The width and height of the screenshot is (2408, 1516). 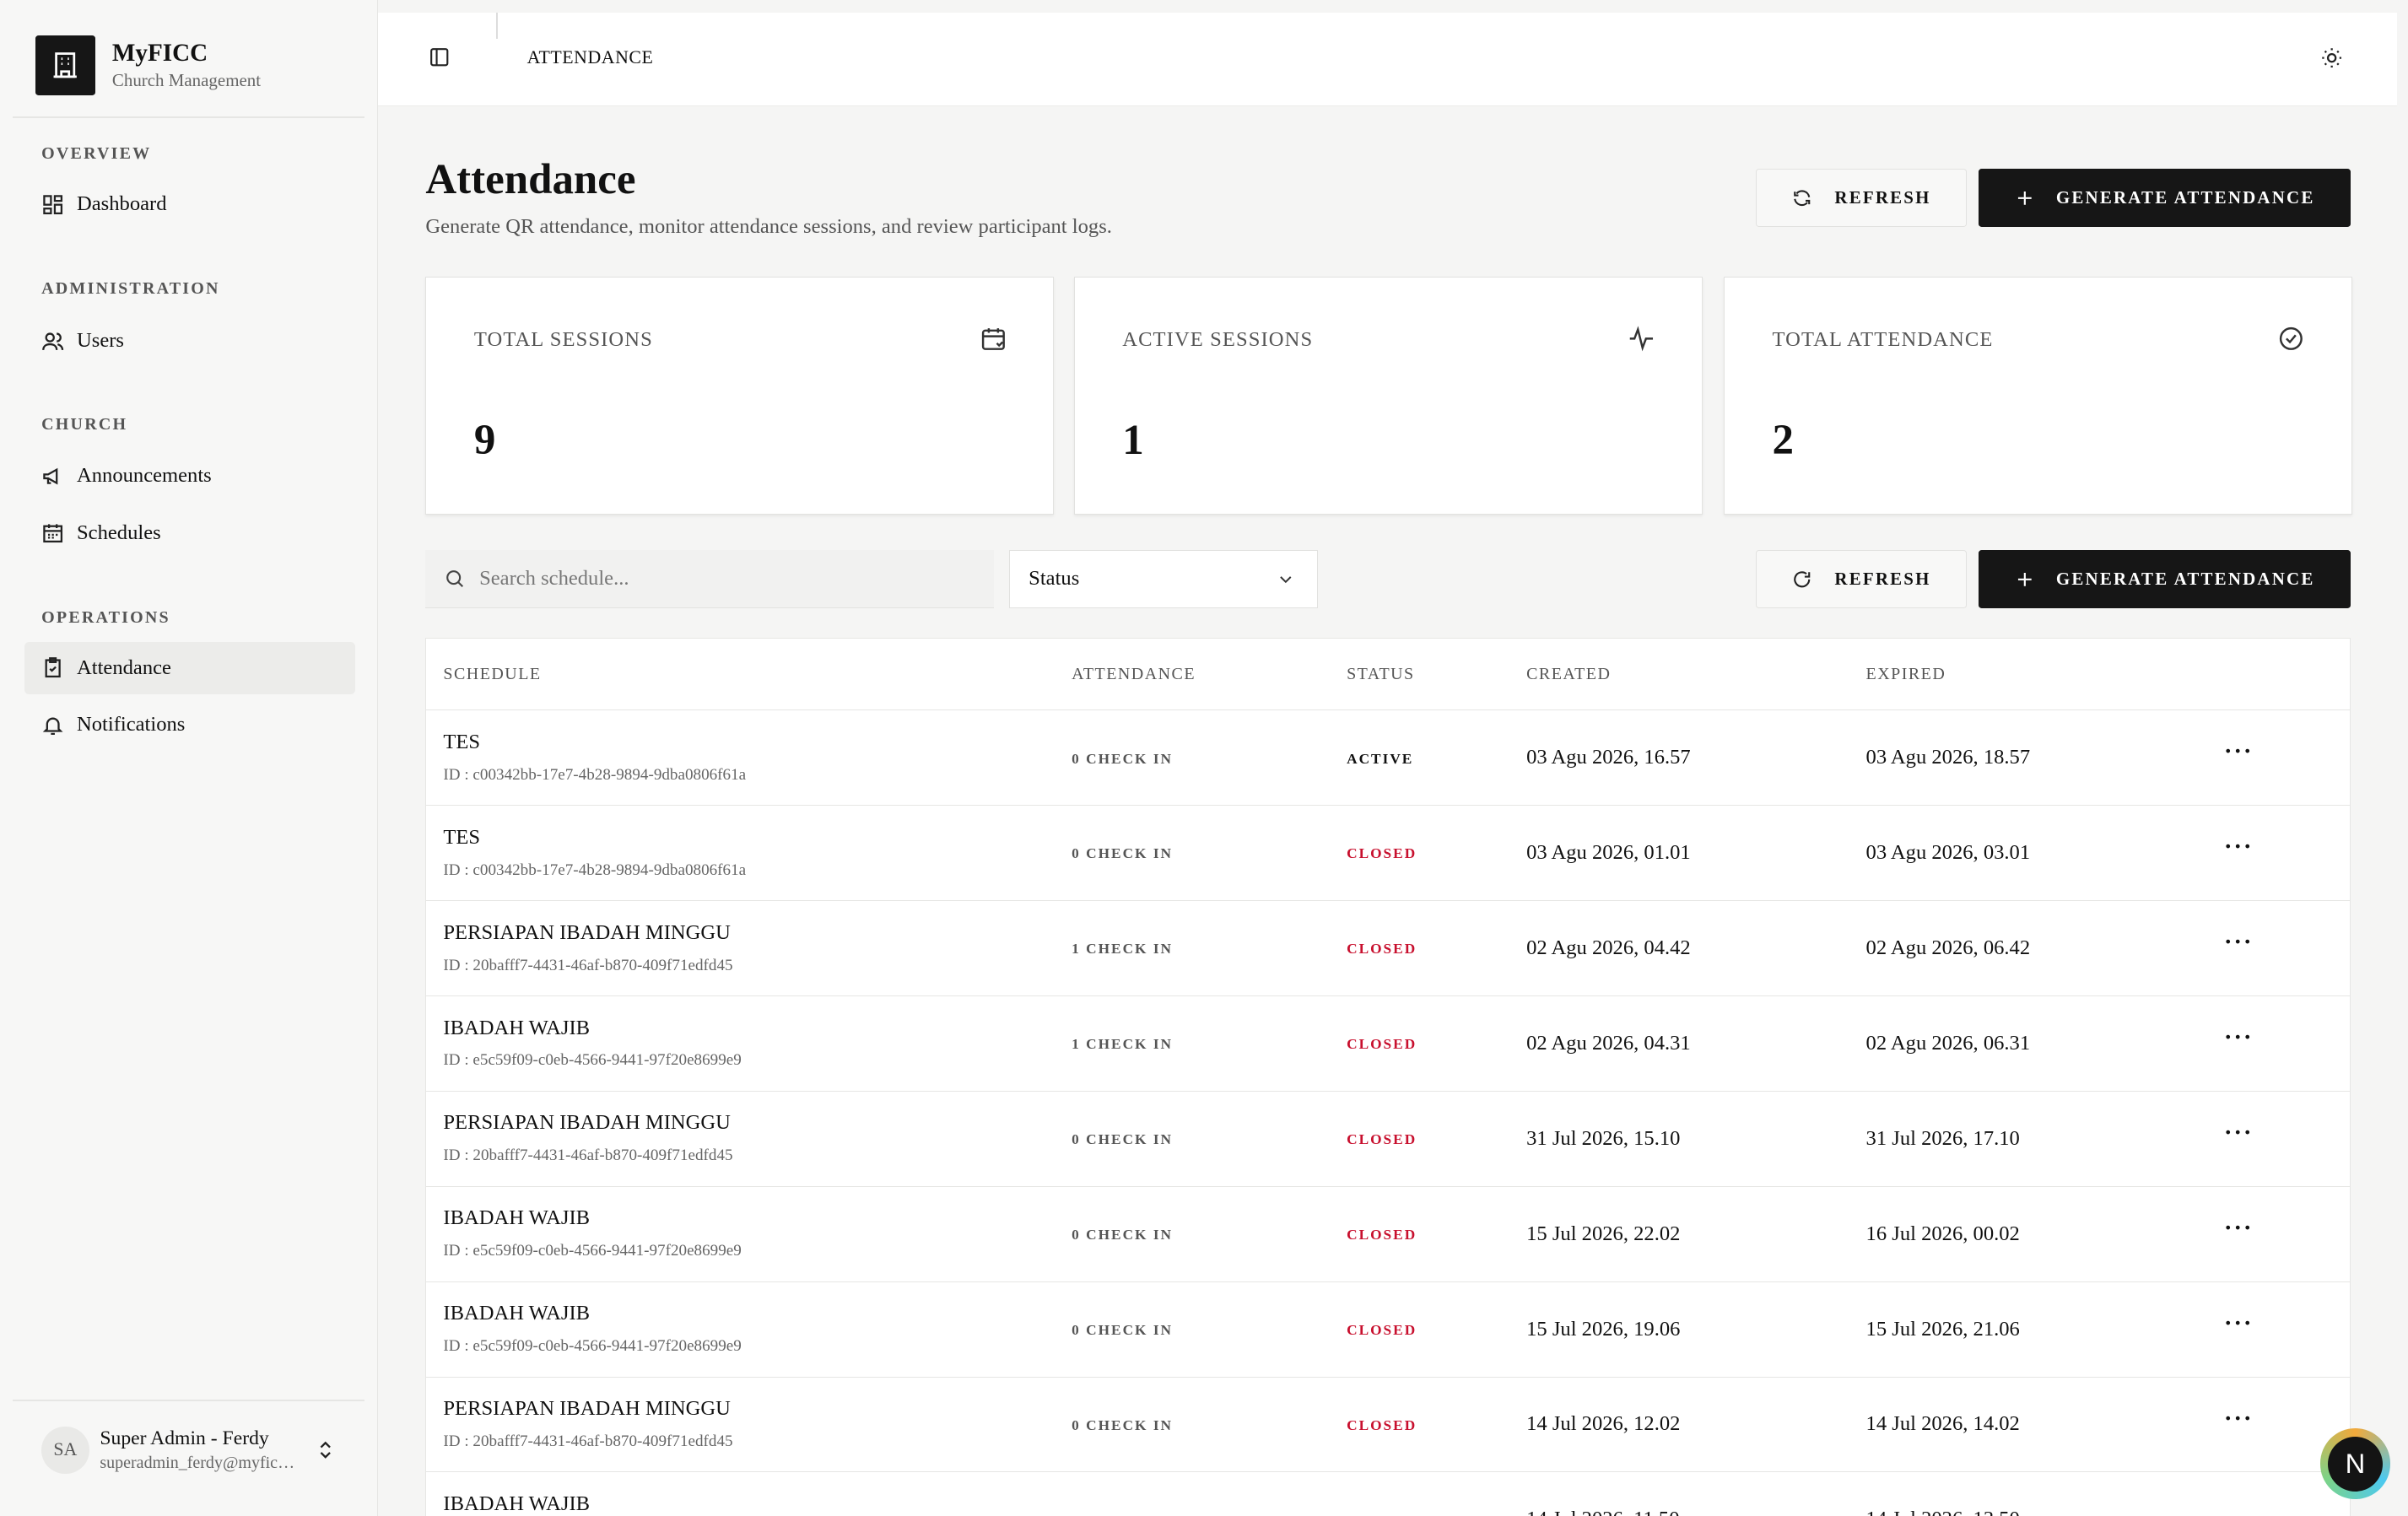 I want to click on panel-left-icon, so click(x=440, y=56).